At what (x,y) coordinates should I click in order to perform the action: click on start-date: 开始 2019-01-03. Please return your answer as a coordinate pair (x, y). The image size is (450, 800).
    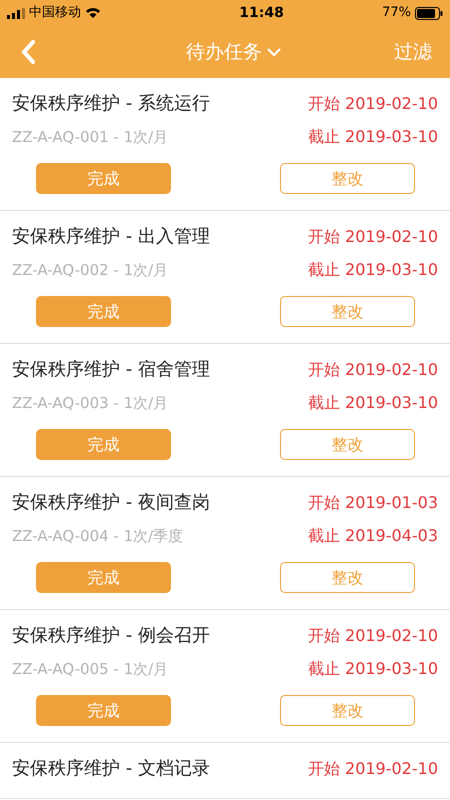
    Looking at the image, I should click on (373, 503).